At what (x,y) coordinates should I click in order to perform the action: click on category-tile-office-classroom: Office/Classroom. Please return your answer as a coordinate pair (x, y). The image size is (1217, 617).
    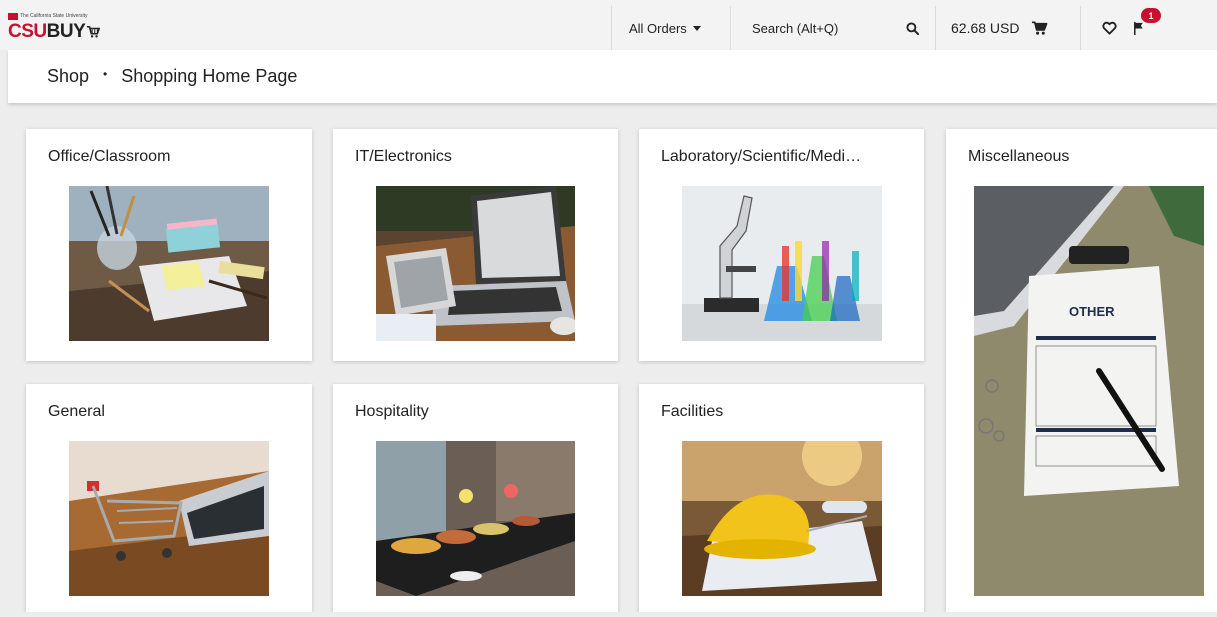
    Looking at the image, I should click on (169, 245).